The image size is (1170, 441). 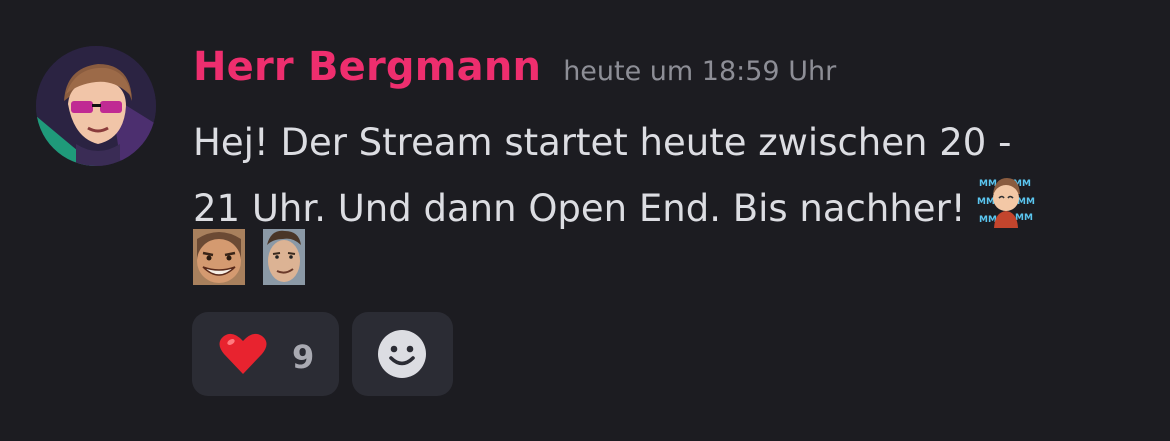 I want to click on add-reaction-button, so click(x=402, y=354).